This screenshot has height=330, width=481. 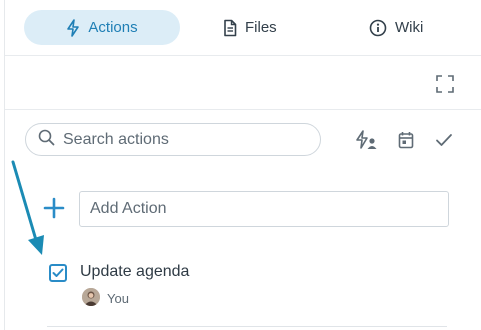 I want to click on tab-files: Files, so click(x=253, y=27).